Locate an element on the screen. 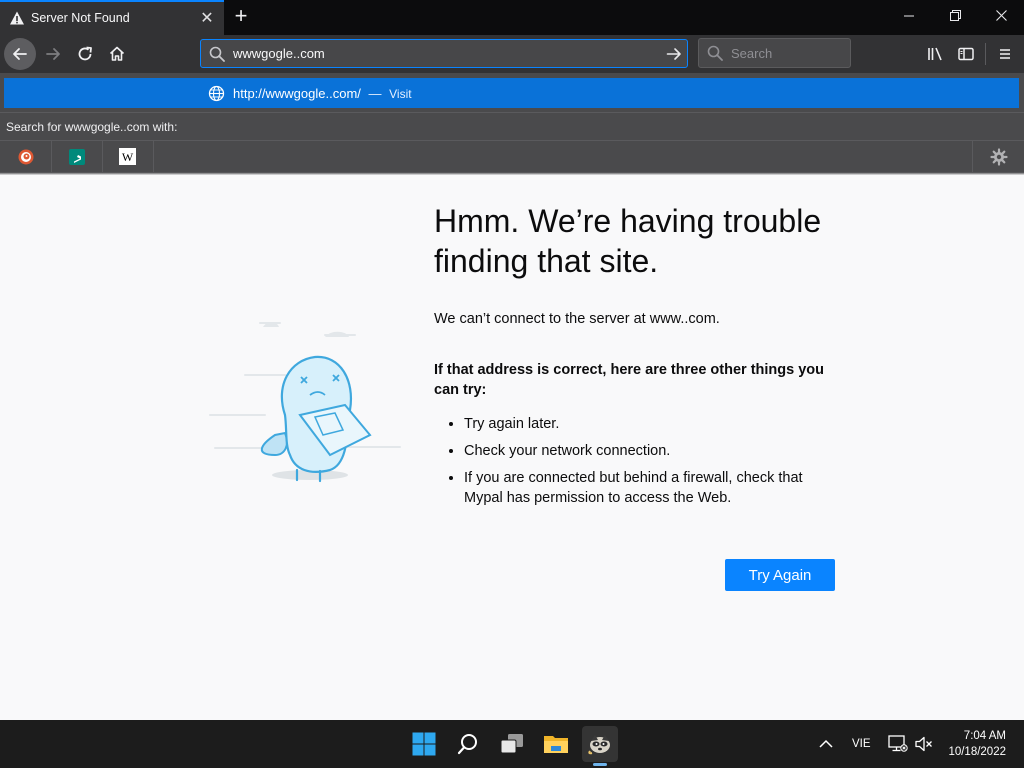 This screenshot has height=768, width=1024. tab-title: Server Not Found is located at coordinates (80, 18).